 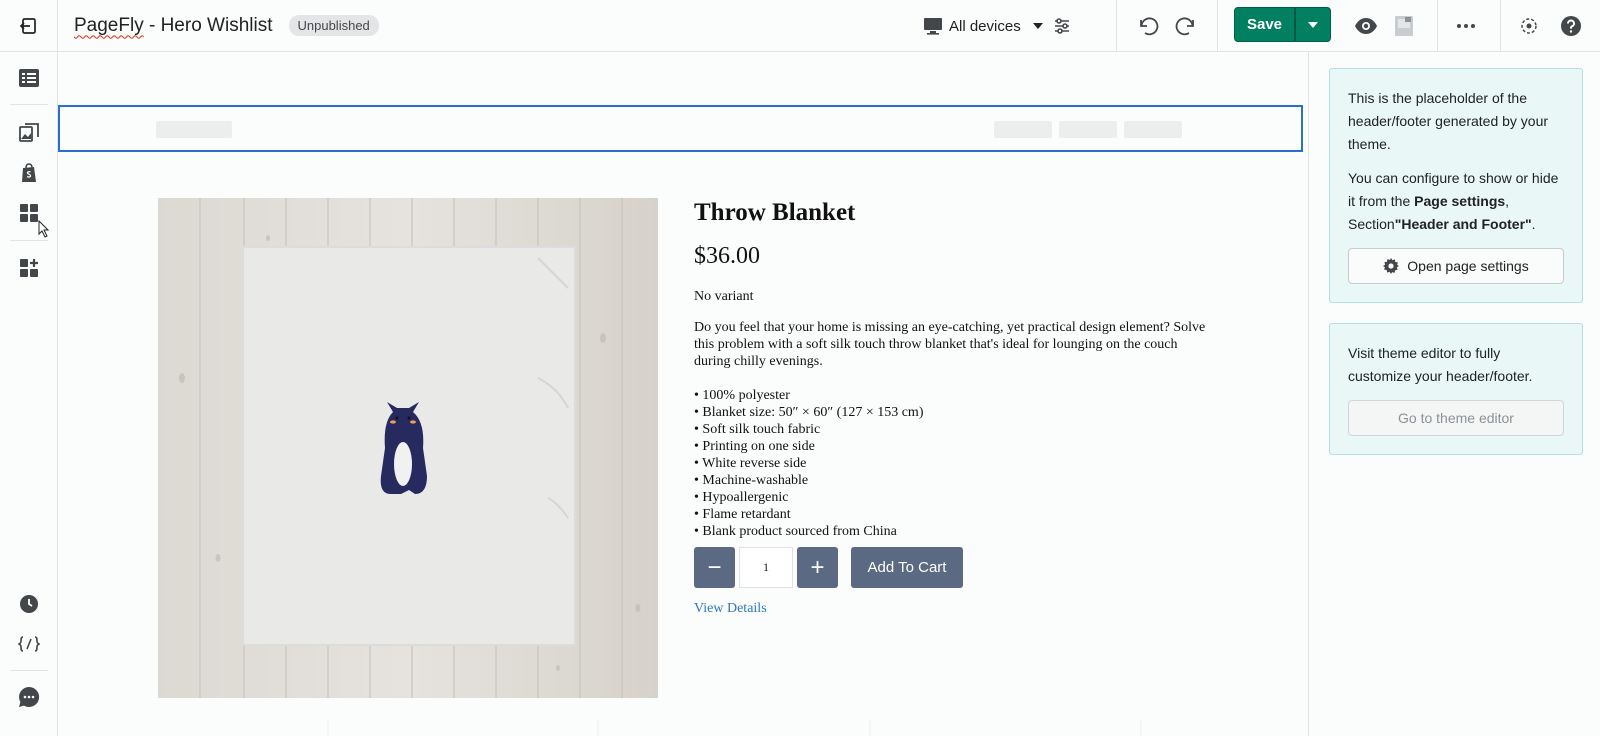 I want to click on product-price: $36.00, so click(x=727, y=256).